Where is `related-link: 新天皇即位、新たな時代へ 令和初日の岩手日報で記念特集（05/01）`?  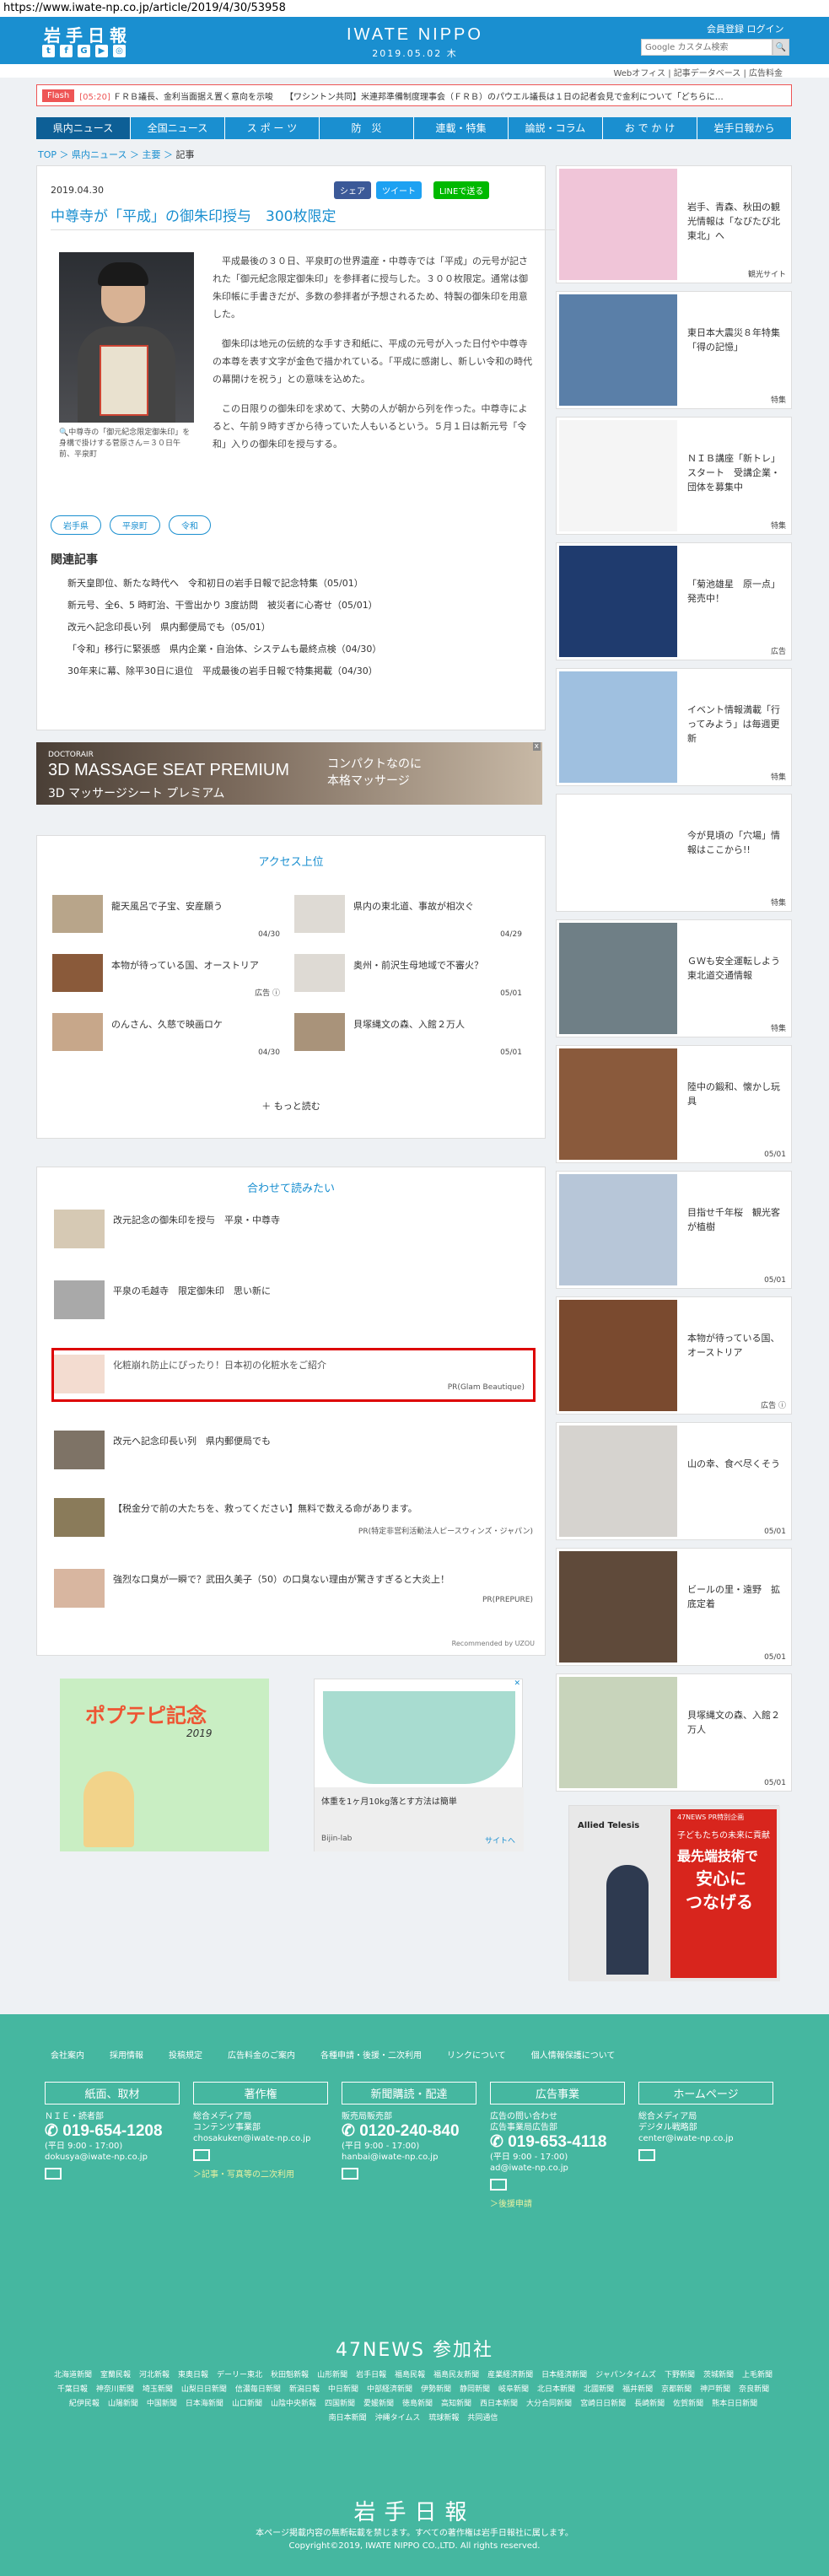
related-link: 新天皇即位、新たな時代へ 令和初日の岩手日報で記念特集（05/01） is located at coordinates (224, 584).